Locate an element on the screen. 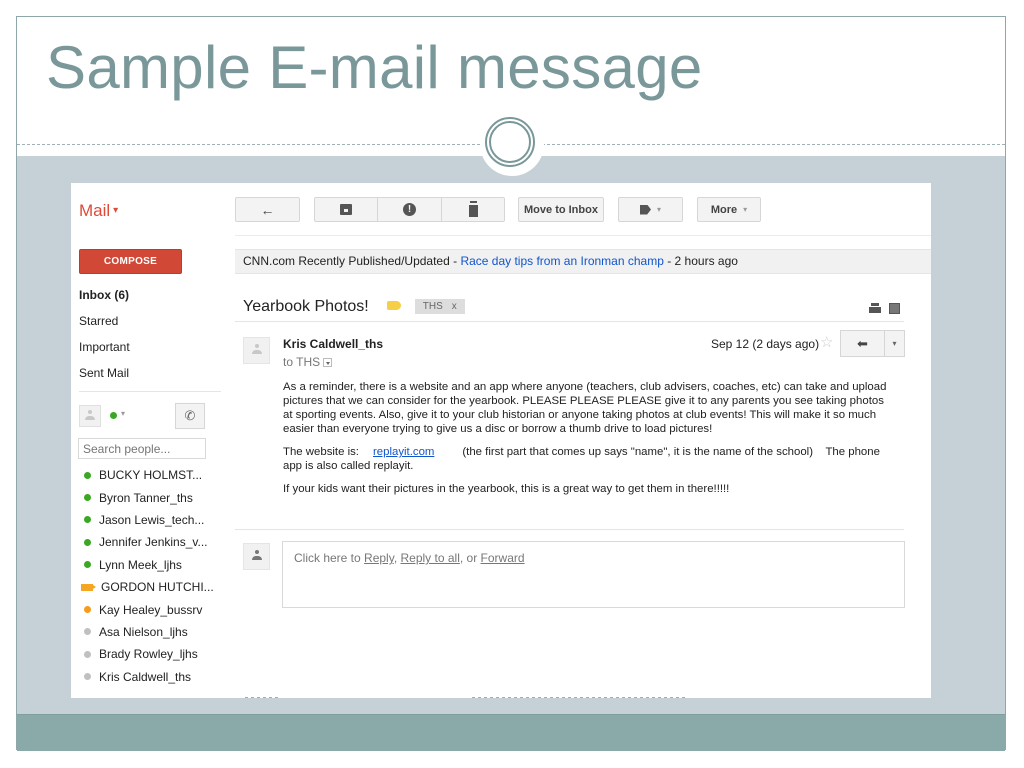  forward-link: Forward is located at coordinates (503, 558).